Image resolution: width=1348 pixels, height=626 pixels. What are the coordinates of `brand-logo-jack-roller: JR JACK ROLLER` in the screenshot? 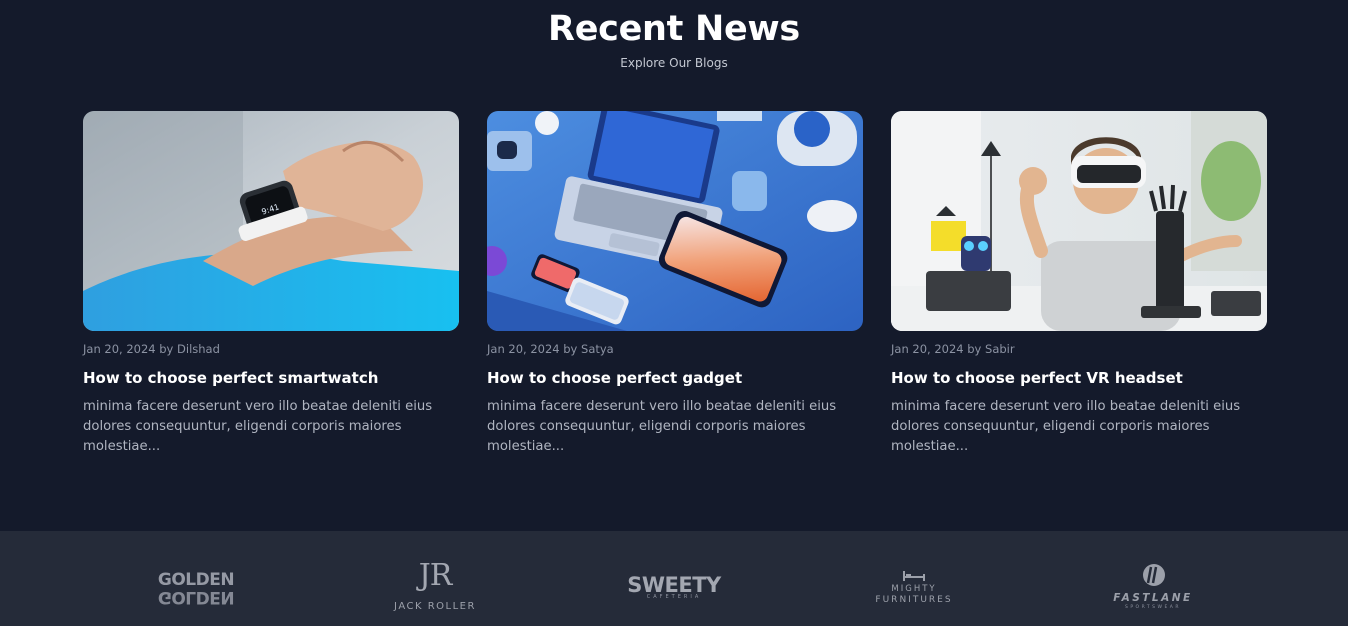 It's located at (435, 578).